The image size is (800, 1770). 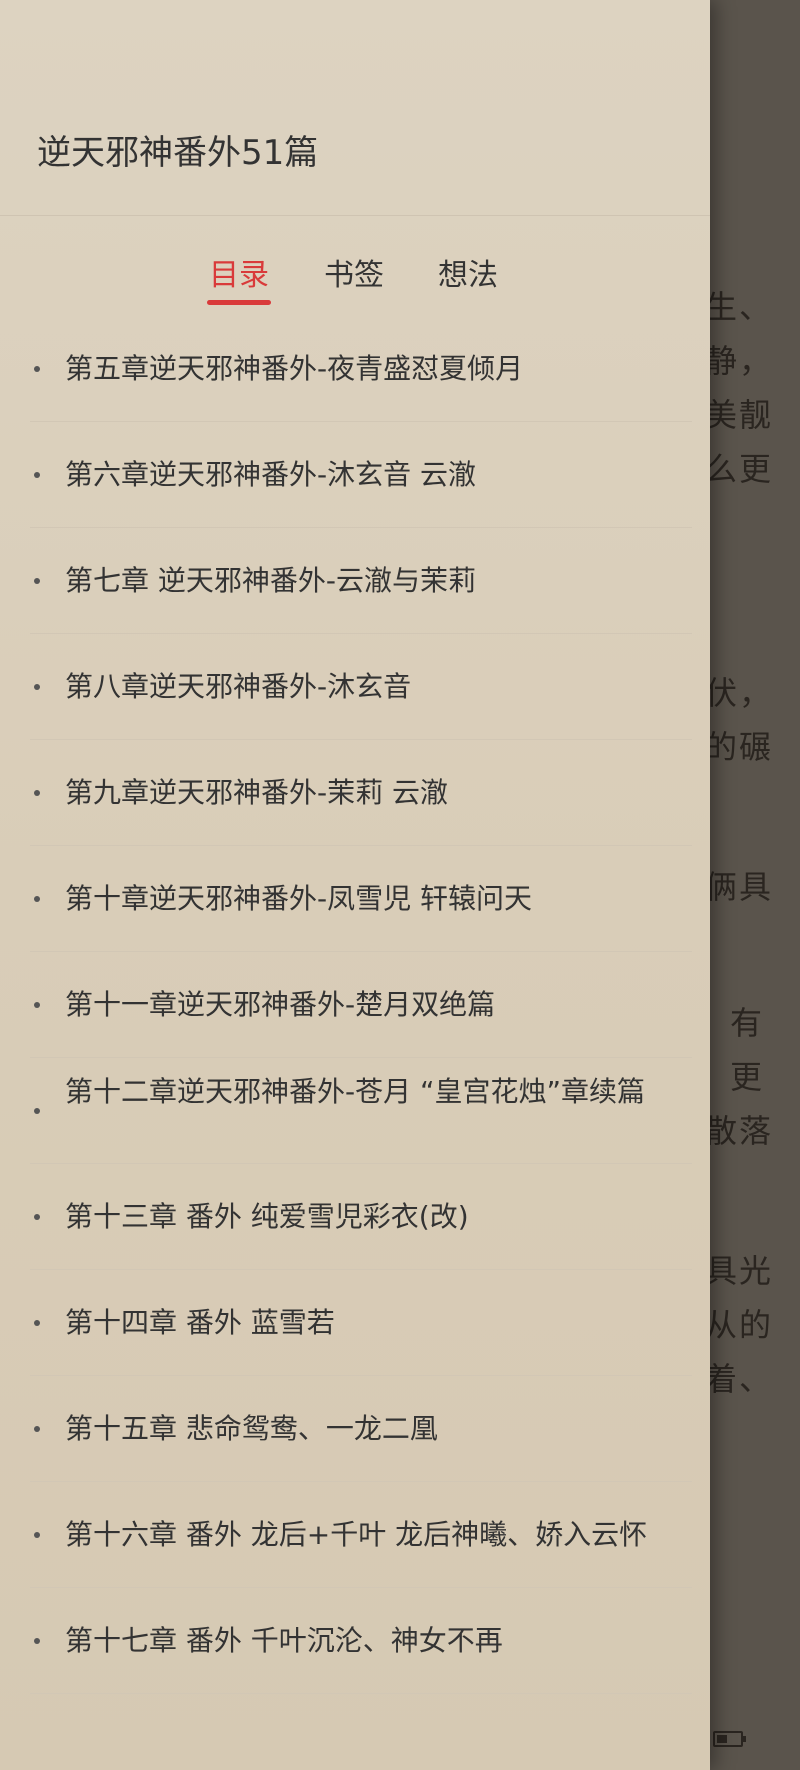 What do you see at coordinates (739, 887) in the screenshot?
I see `reader-text-line: 俩具` at bounding box center [739, 887].